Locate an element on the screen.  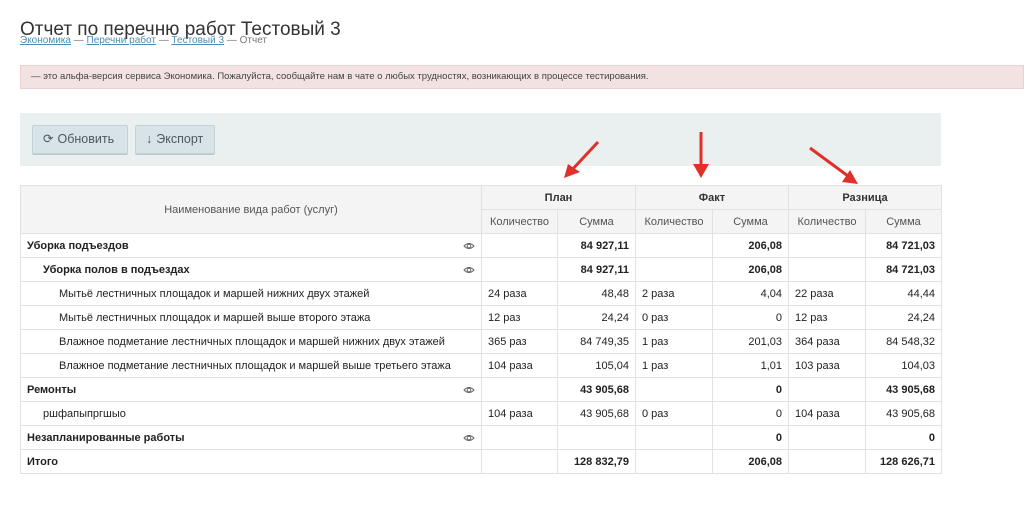
row-name-text: Уборка подъездов is located at coordinates (78, 245).